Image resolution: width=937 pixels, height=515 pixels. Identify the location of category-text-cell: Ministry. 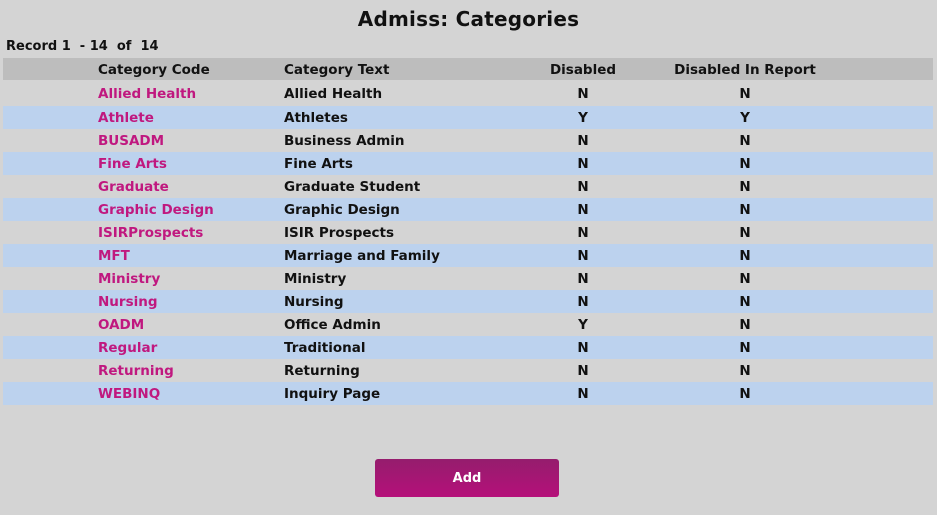
(315, 278).